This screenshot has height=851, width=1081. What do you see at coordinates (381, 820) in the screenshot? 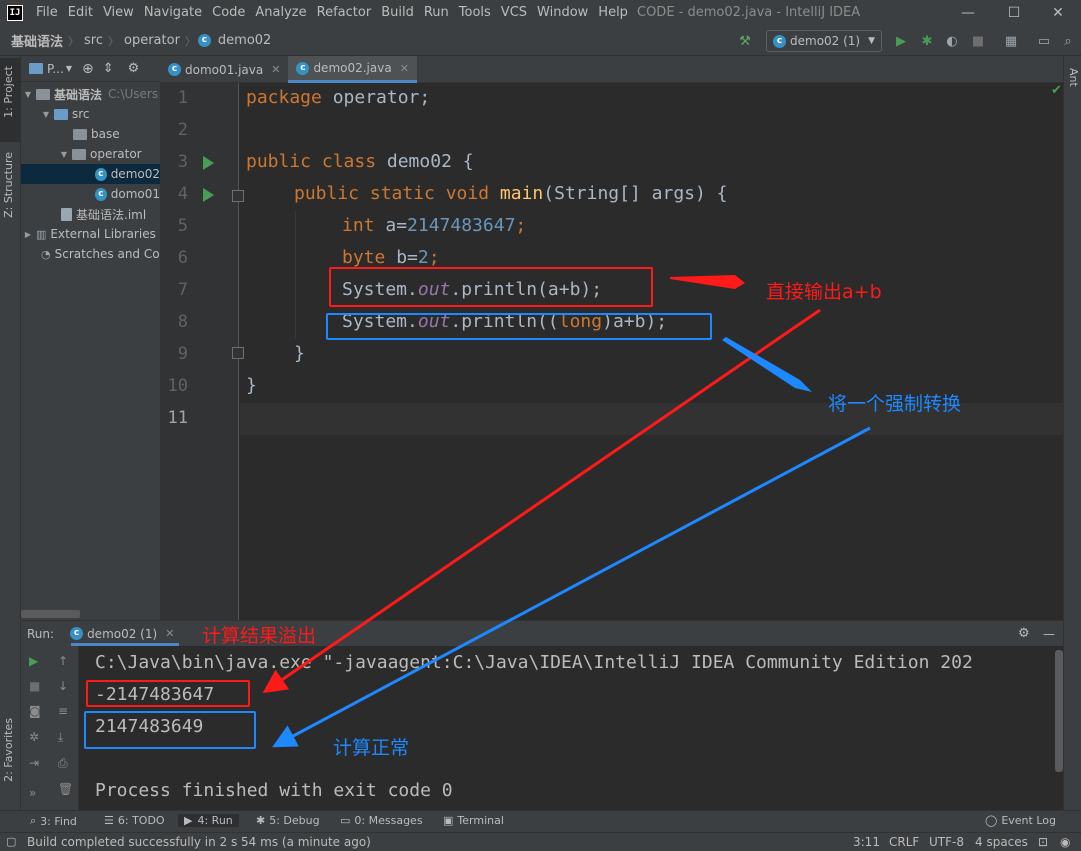
I see `messages-tool-button: ▭ 0: Messages` at bounding box center [381, 820].